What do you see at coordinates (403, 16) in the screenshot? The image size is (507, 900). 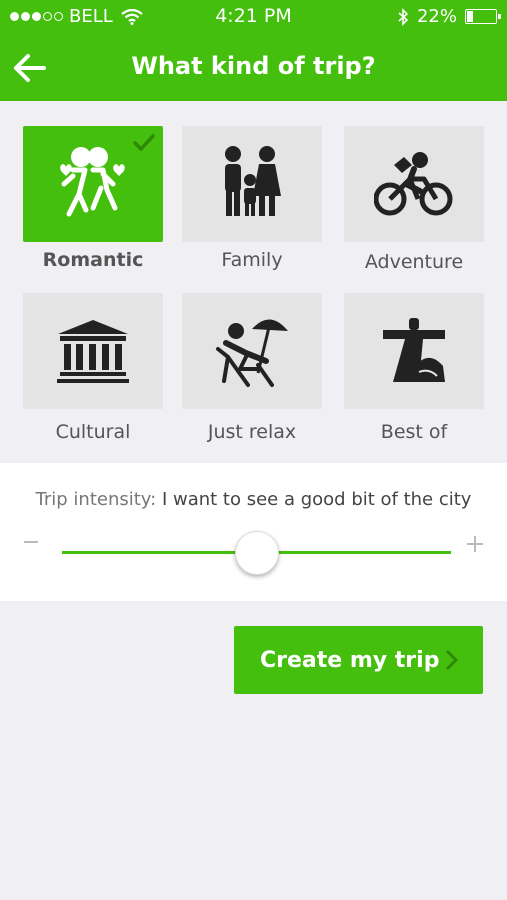 I see `bluetooth-icon` at bounding box center [403, 16].